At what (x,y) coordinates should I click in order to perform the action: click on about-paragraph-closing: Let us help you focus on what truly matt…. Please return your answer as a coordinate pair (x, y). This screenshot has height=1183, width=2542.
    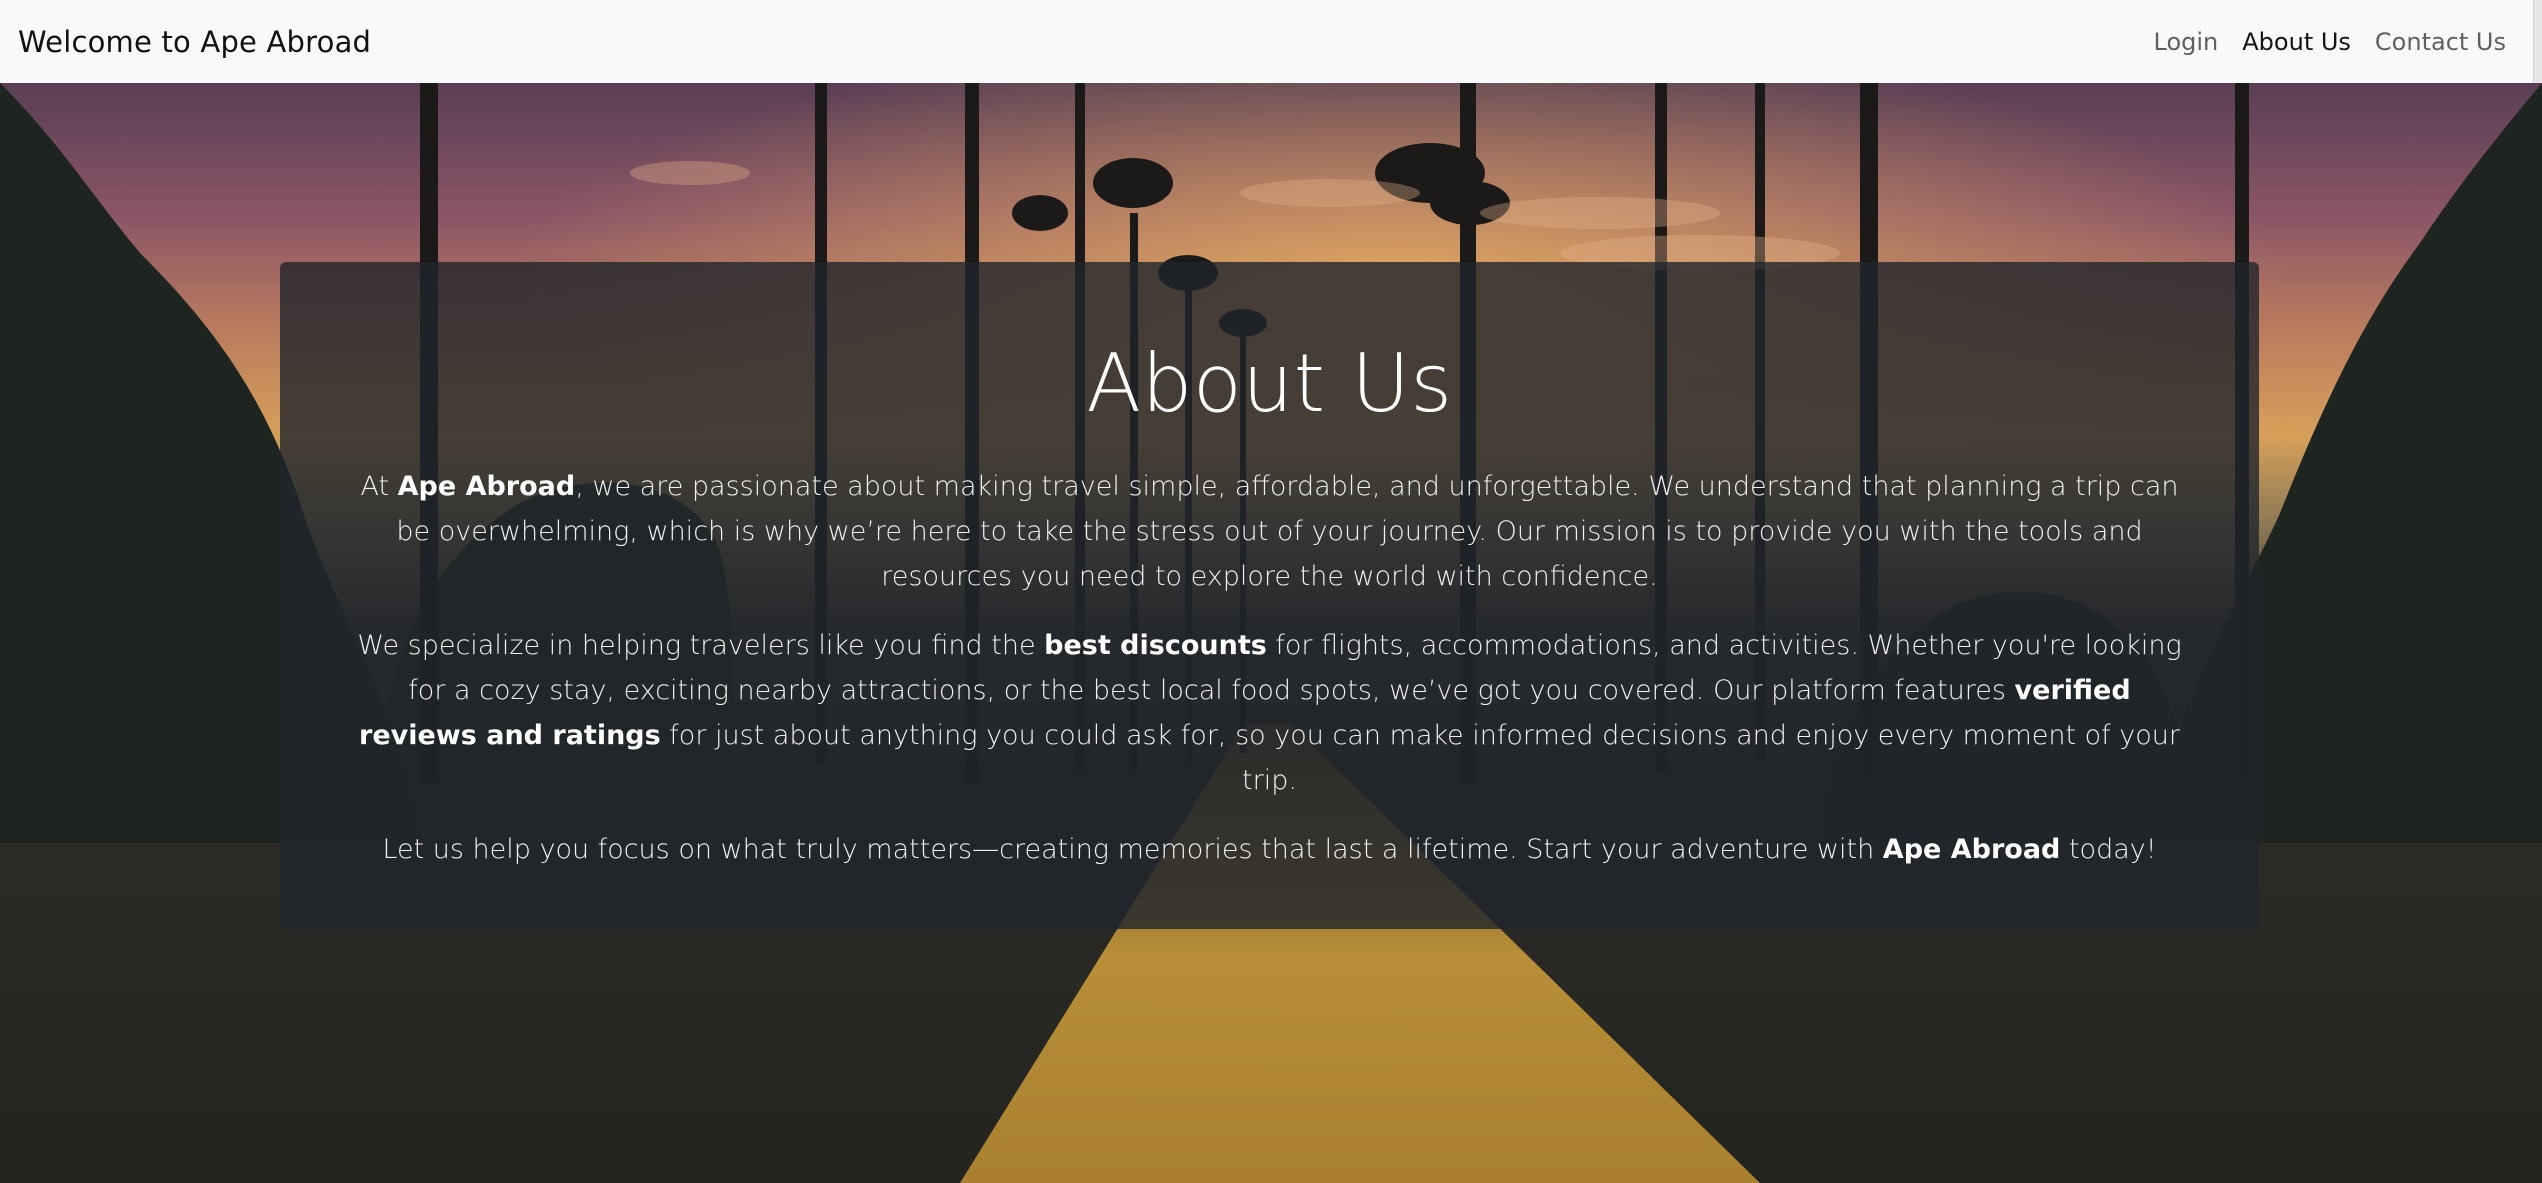
    Looking at the image, I should click on (1269, 849).